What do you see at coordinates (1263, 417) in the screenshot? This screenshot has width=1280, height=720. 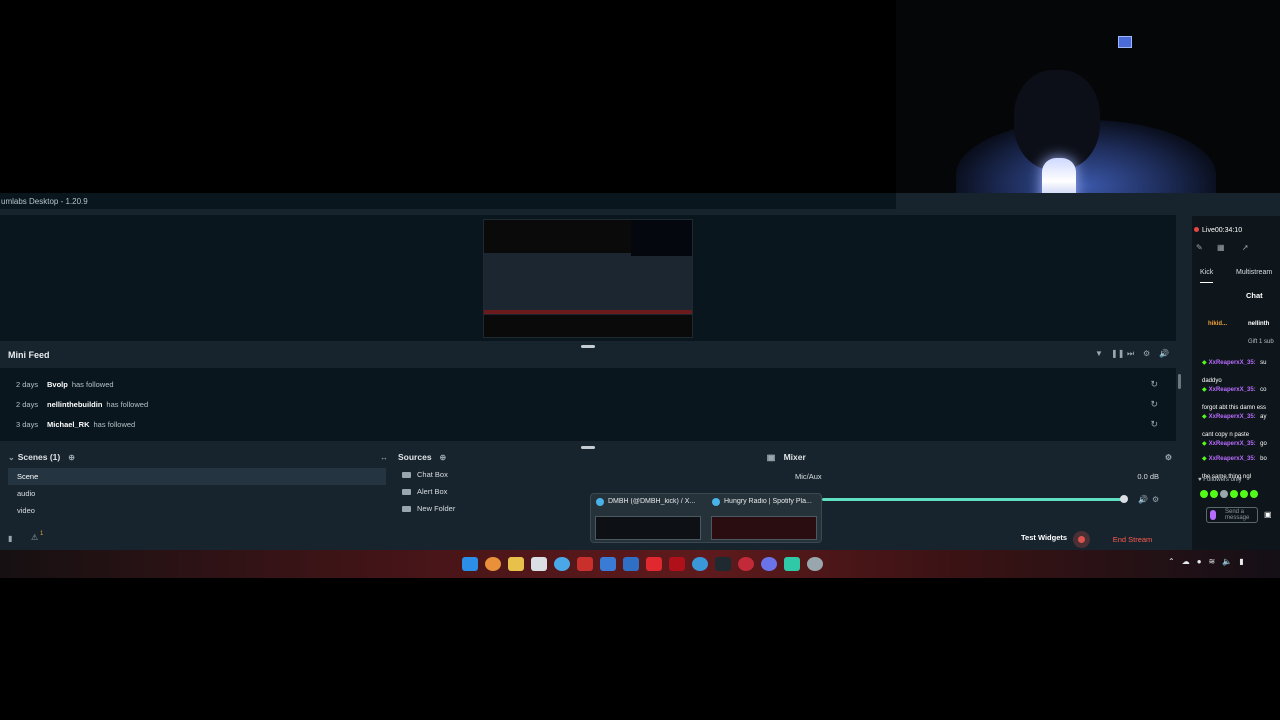 I see `chat-text-tail: ay` at bounding box center [1263, 417].